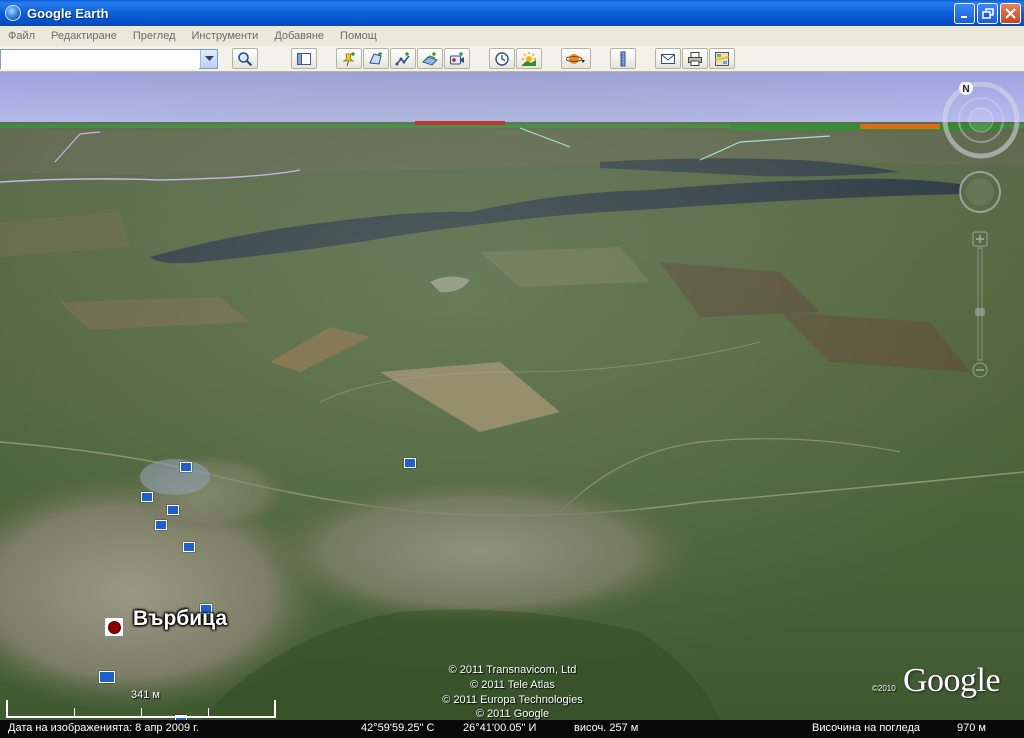 This screenshot has height=738, width=1024. I want to click on close-button, so click(1010, 13).